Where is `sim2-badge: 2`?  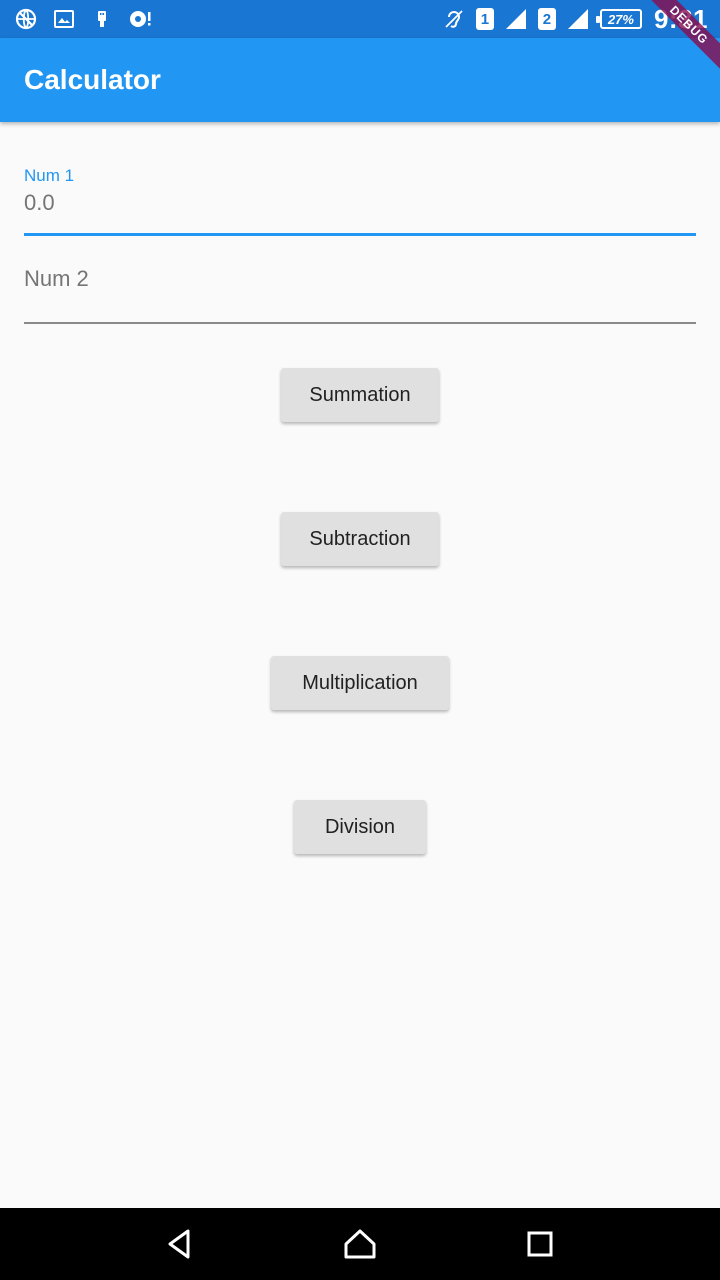
sim2-badge: 2 is located at coordinates (546, 19).